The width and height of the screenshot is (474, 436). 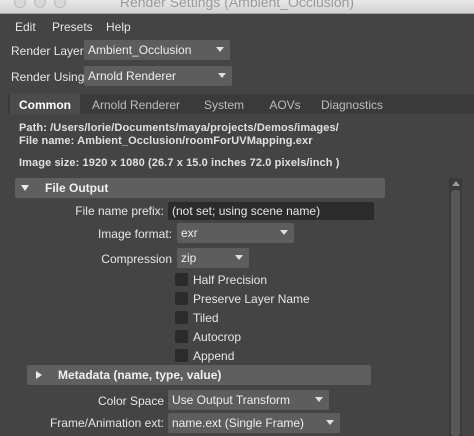 I want to click on tab-common: Common, so click(x=45, y=104).